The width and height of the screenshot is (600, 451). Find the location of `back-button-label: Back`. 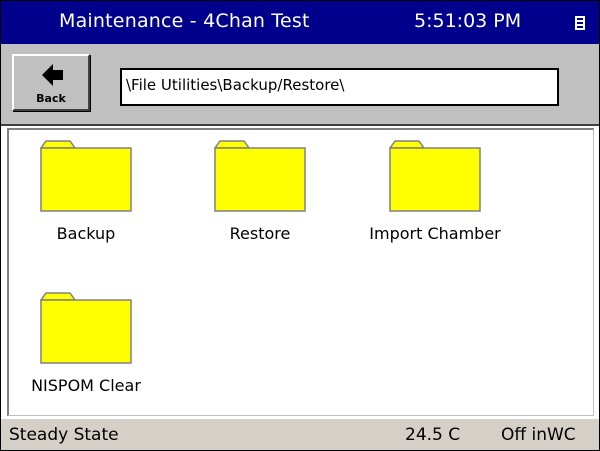

back-button-label: Back is located at coordinates (51, 98).